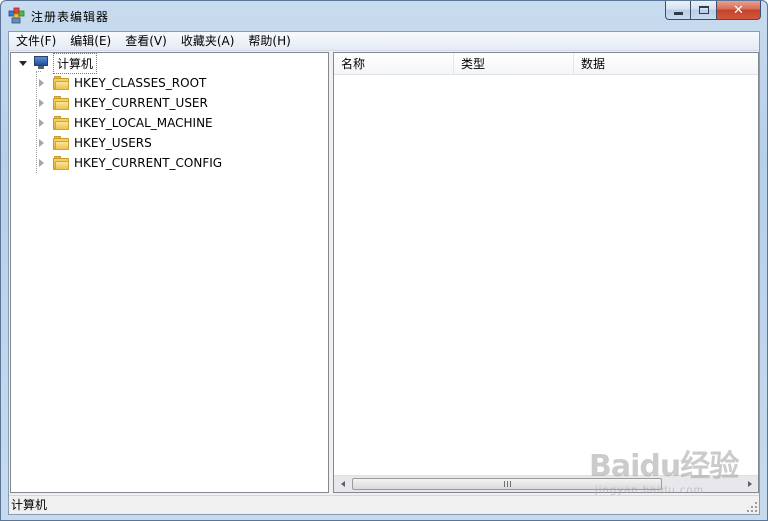 The height and width of the screenshot is (521, 768). I want to click on maximize-icon, so click(703, 10).